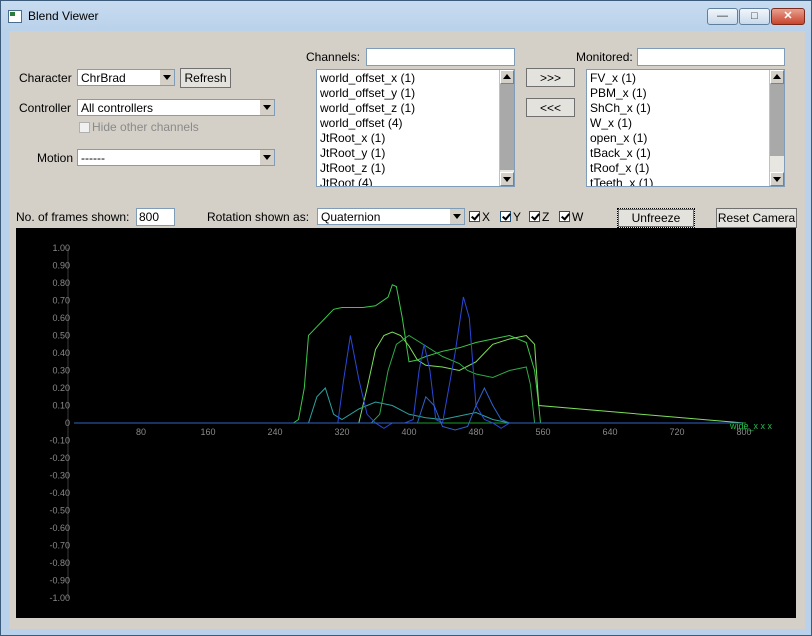 The height and width of the screenshot is (636, 812). Describe the element at coordinates (656, 218) in the screenshot. I see `unfreeze-button: Unfreeze` at that location.